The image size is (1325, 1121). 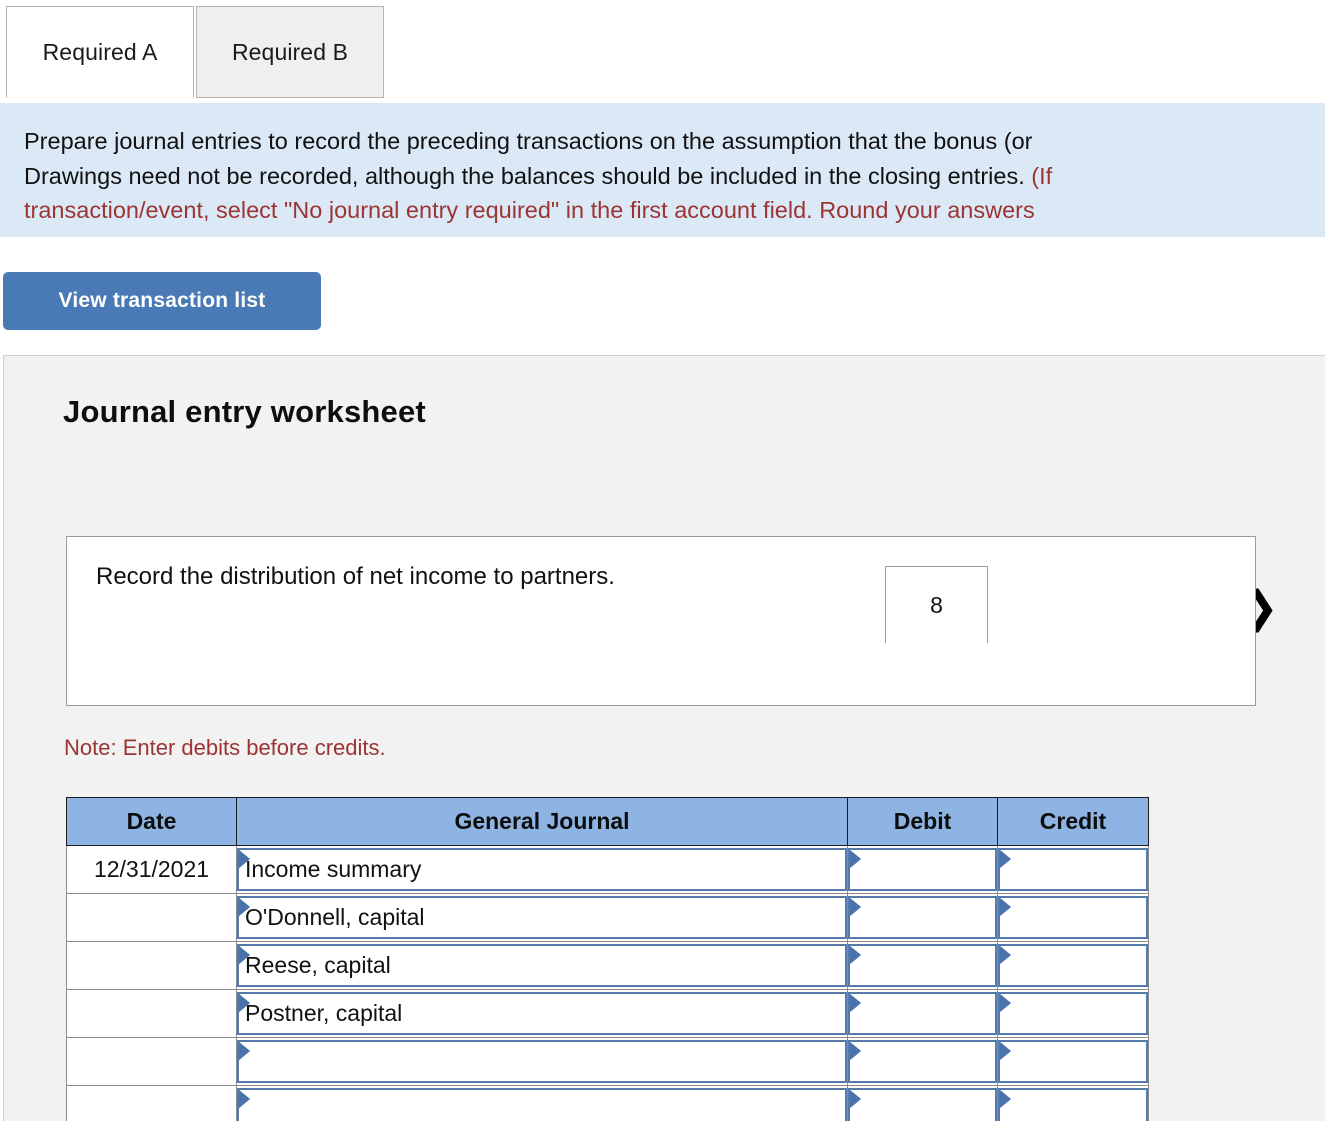 What do you see at coordinates (151, 869) in the screenshot?
I see `date-cell: 12/31/2021` at bounding box center [151, 869].